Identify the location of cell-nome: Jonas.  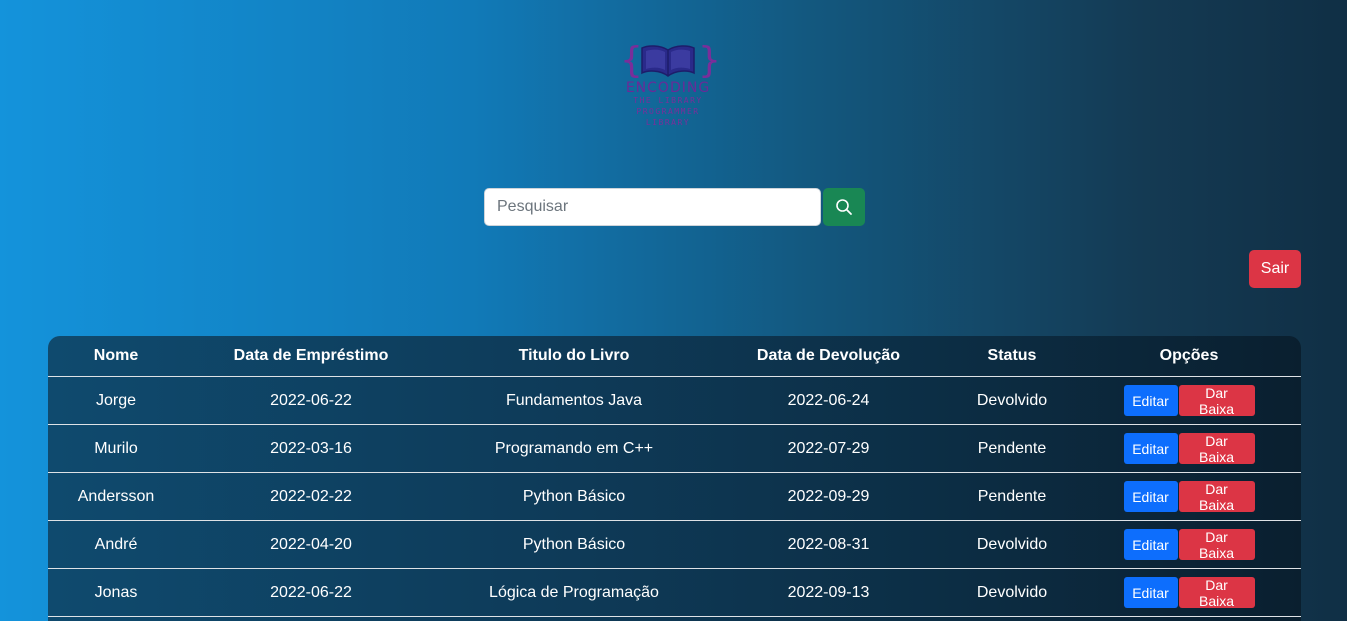
(116, 592).